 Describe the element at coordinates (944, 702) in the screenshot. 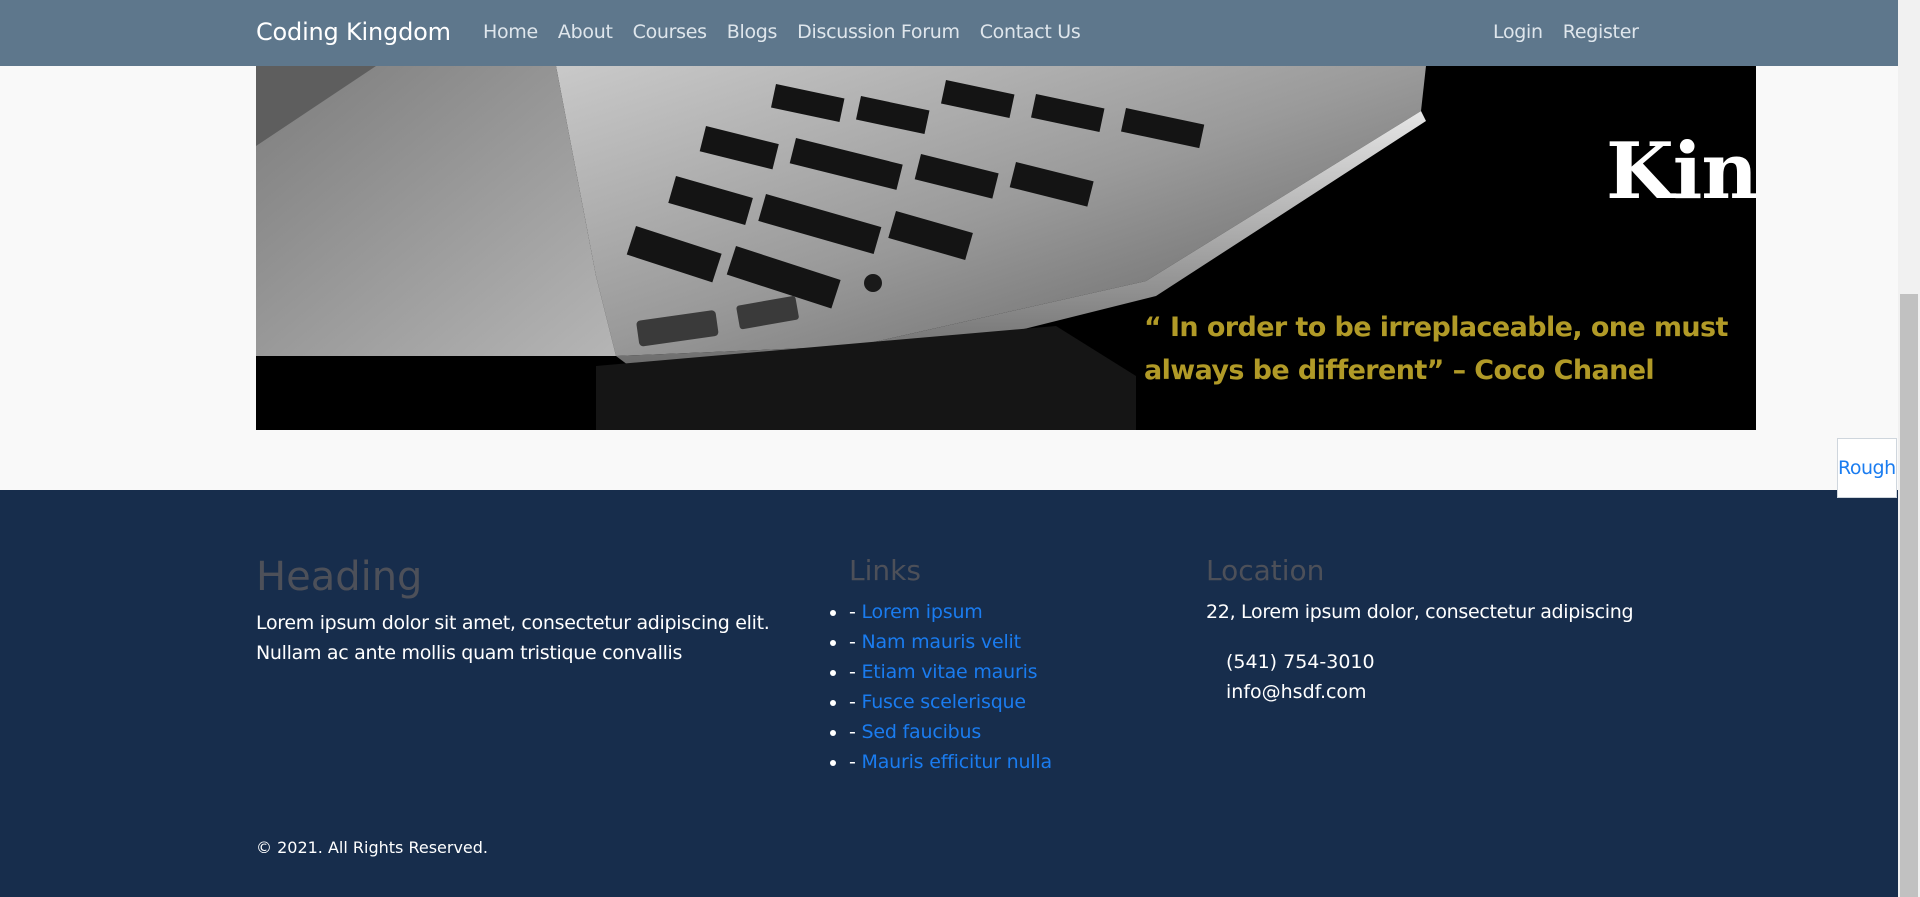

I see `footer-link-fusce-scelerisque: Fusce scelerisque` at that location.